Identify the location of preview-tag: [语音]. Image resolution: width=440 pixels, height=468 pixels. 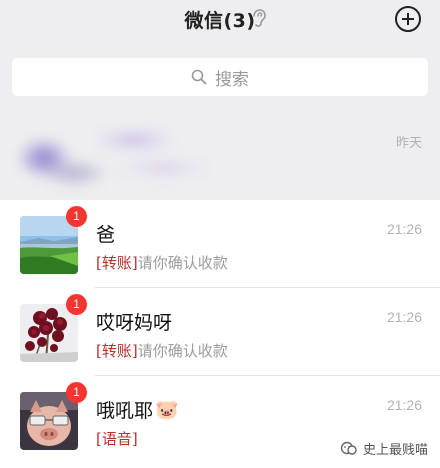
(117, 439).